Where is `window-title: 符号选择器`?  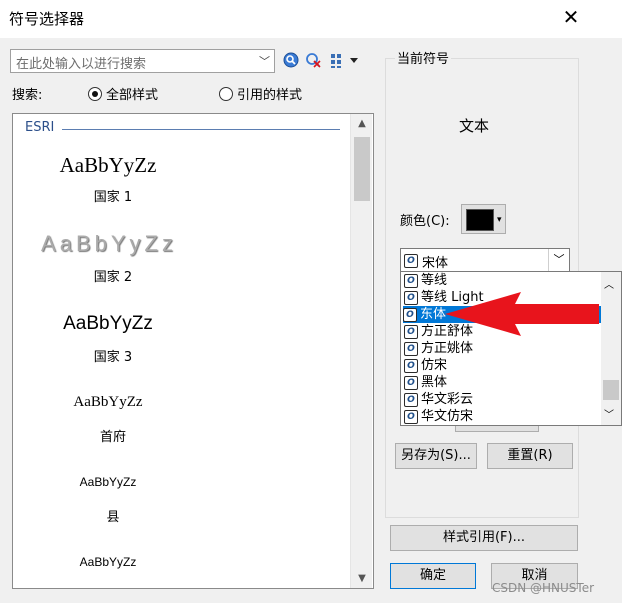
window-title: 符号选择器 is located at coordinates (47, 19).